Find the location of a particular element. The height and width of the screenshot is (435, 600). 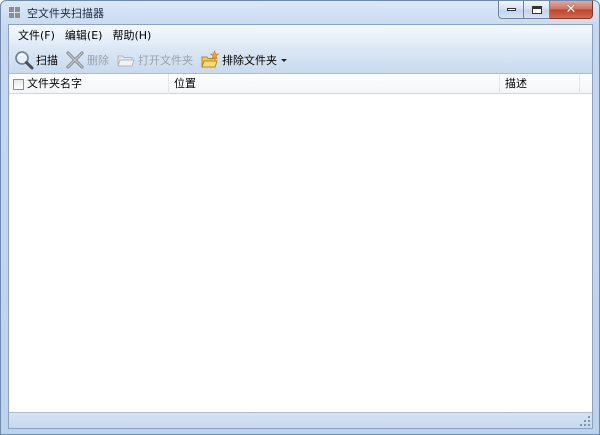

open-folder-icon is located at coordinates (126, 61).